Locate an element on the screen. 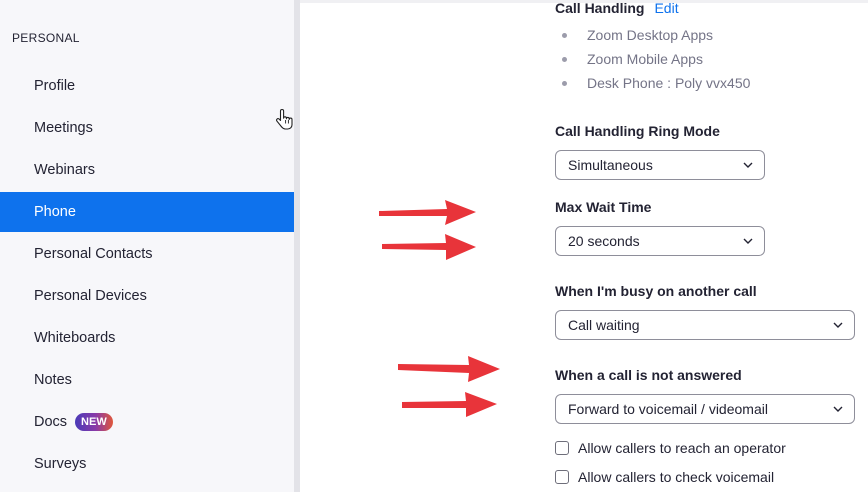 This screenshot has width=868, height=492. max-wait-label: Max Wait Time is located at coordinates (603, 207).